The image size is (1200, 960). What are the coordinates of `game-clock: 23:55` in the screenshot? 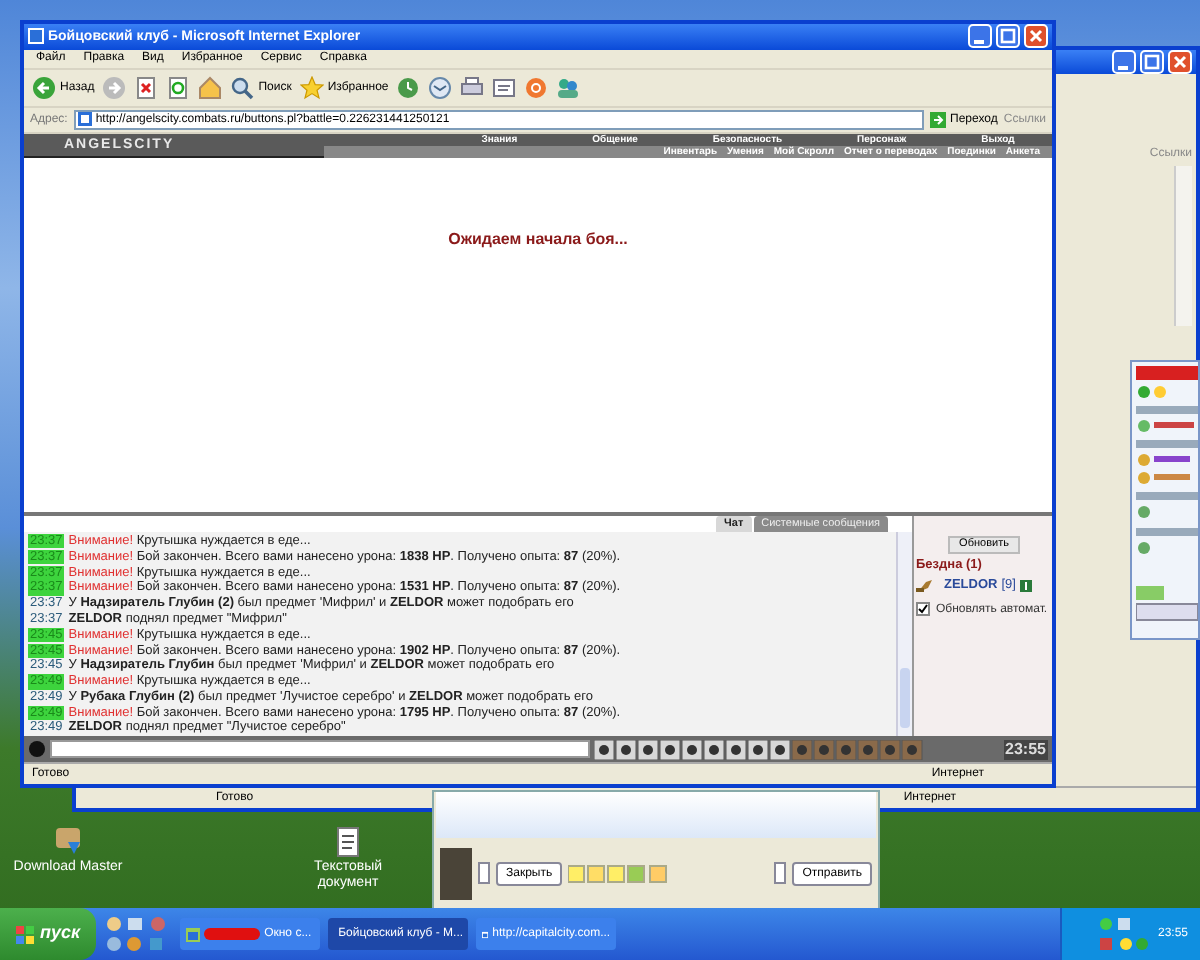 It's located at (1025, 749).